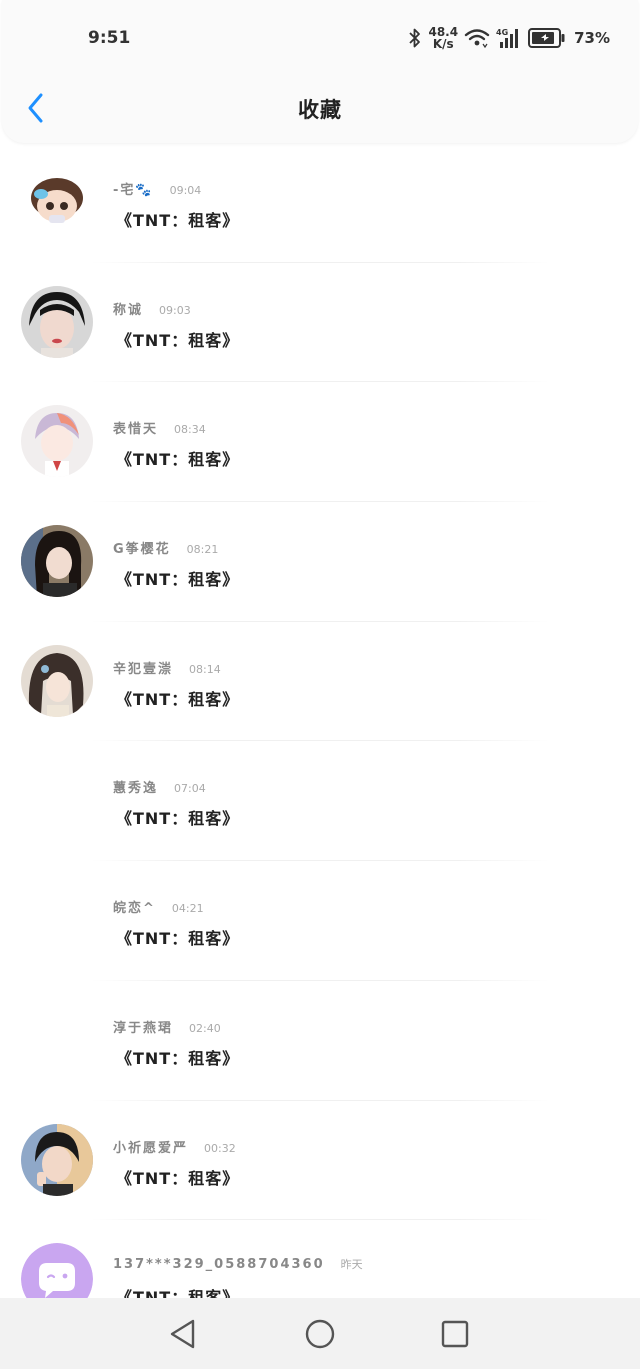 The image size is (640, 1369). I want to click on wifi-icon, so click(477, 38).